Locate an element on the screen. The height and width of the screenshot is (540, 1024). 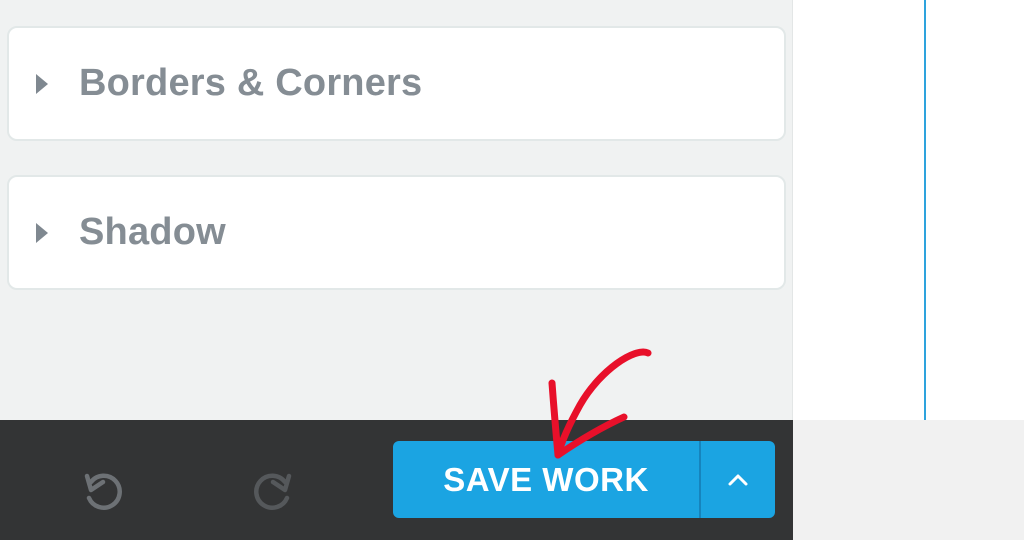
panel-title: Borders & Corners is located at coordinates (251, 83).